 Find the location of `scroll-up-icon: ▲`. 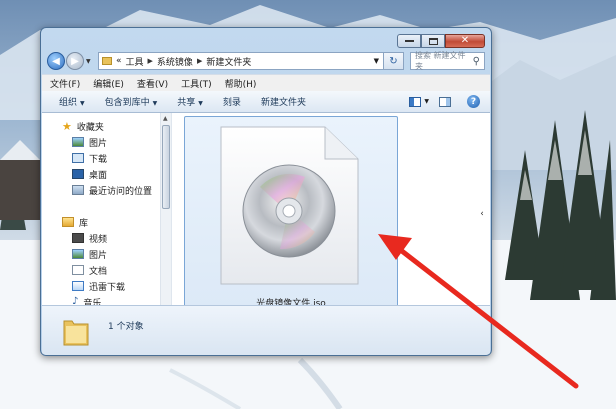

scroll-up-icon: ▲ is located at coordinates (165, 118).